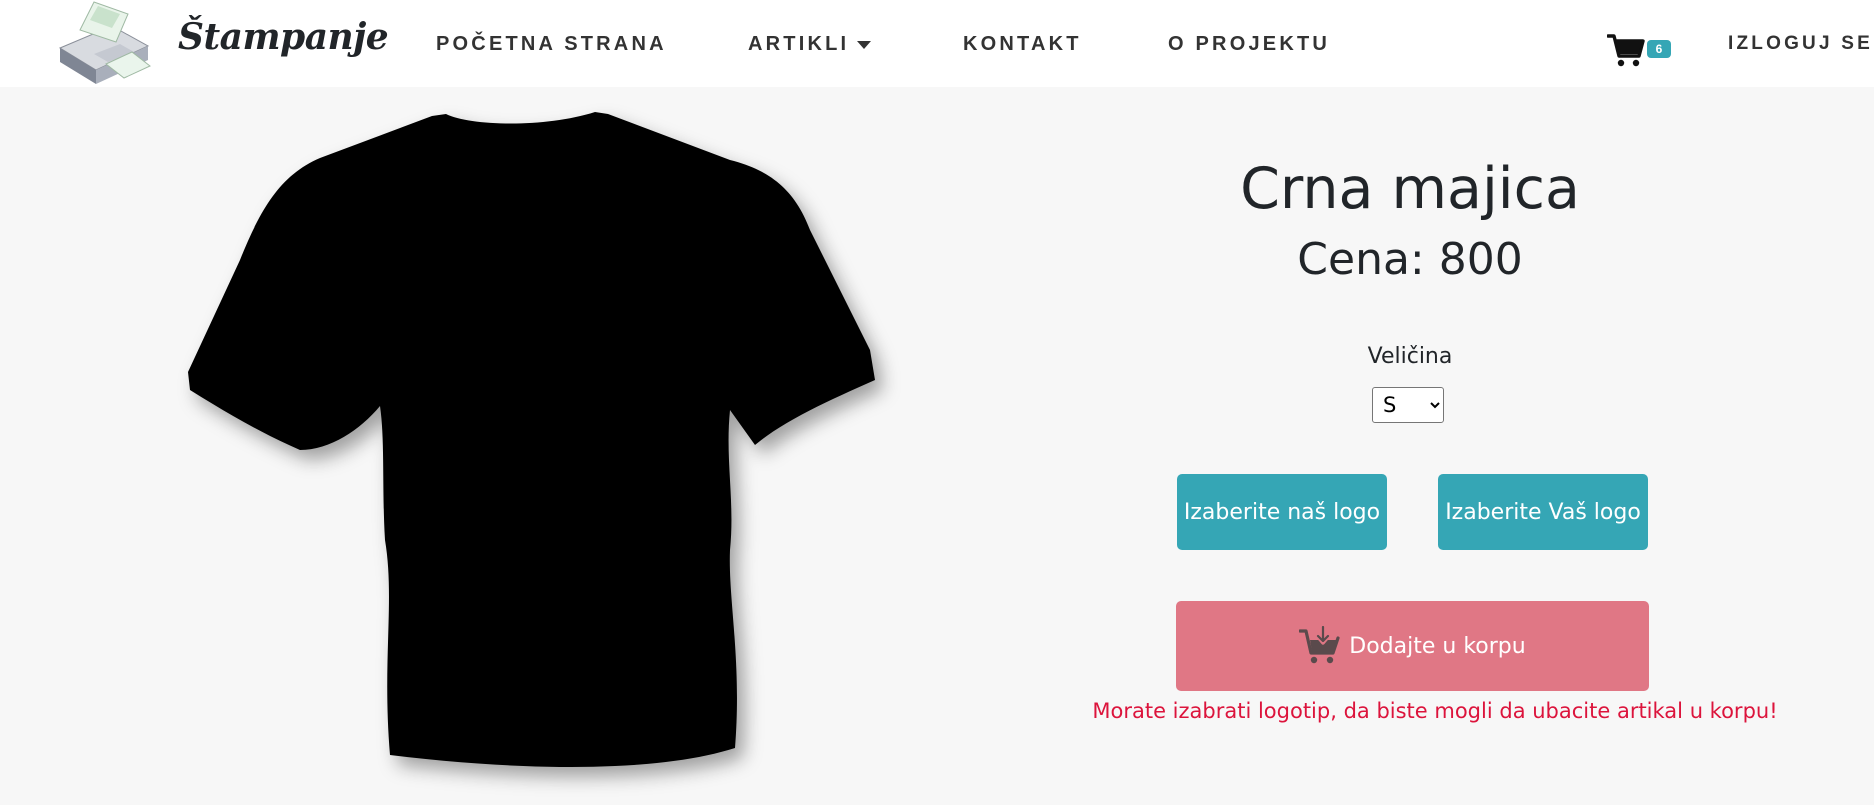 This screenshot has width=1874, height=805. Describe the element at coordinates (551, 44) in the screenshot. I see `nav-link-pocetna: POČETNA STRANA` at that location.